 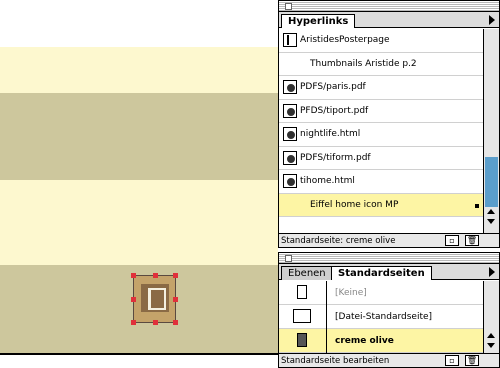 I want to click on list-item: [Keine], so click(x=381, y=292).